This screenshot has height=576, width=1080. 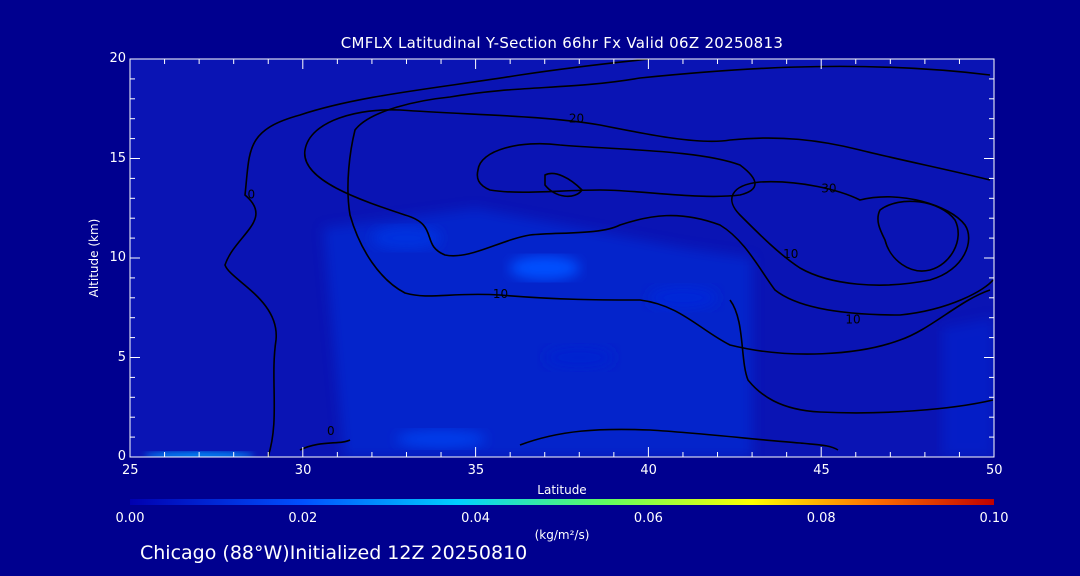 I want to click on y-tick-label: 0, so click(x=121, y=456).